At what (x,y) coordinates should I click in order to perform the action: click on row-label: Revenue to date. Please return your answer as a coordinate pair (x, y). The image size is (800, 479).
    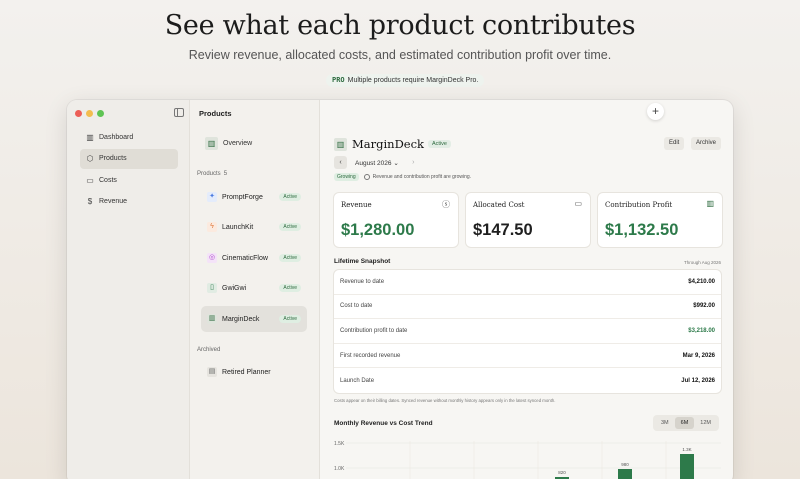
    Looking at the image, I should click on (362, 281).